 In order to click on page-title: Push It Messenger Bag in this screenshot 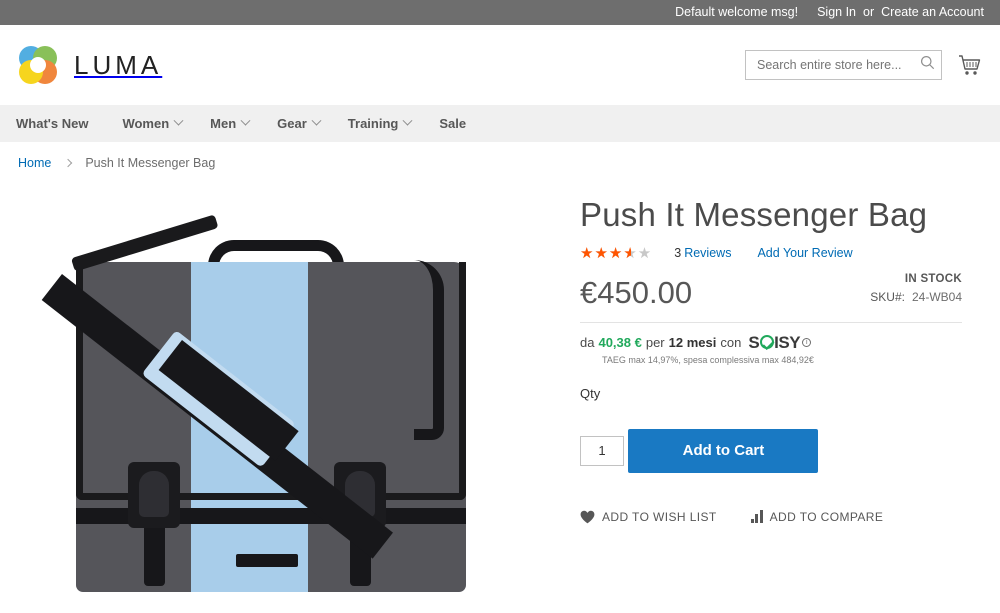, I will do `click(754, 214)`.